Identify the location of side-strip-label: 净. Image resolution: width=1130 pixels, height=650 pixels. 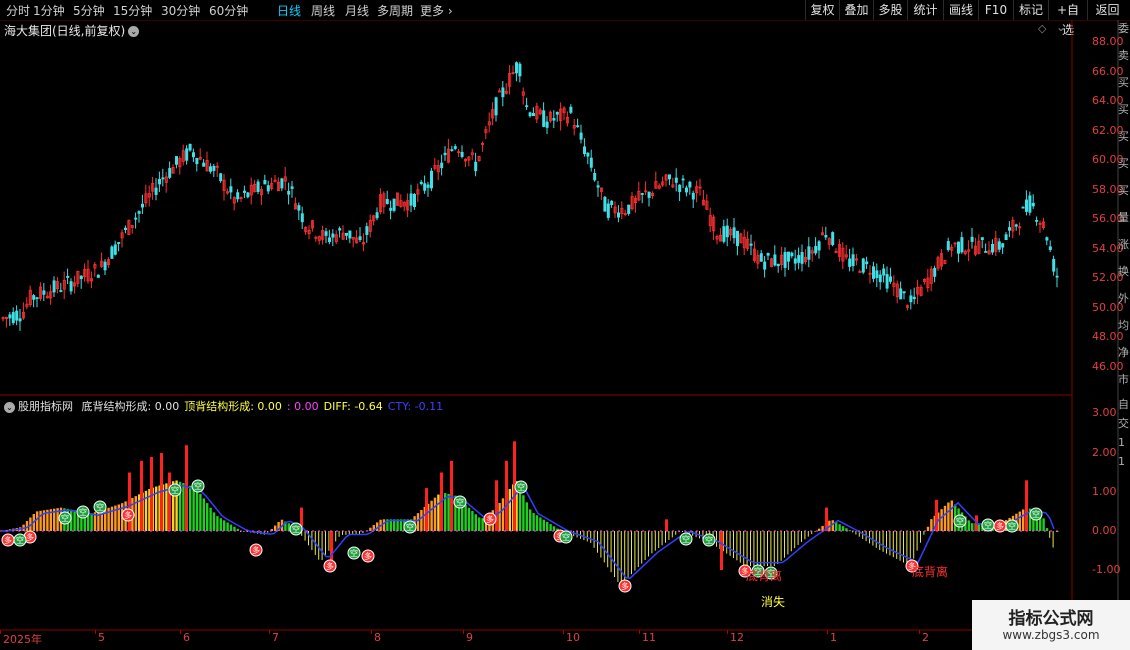
(1123, 352).